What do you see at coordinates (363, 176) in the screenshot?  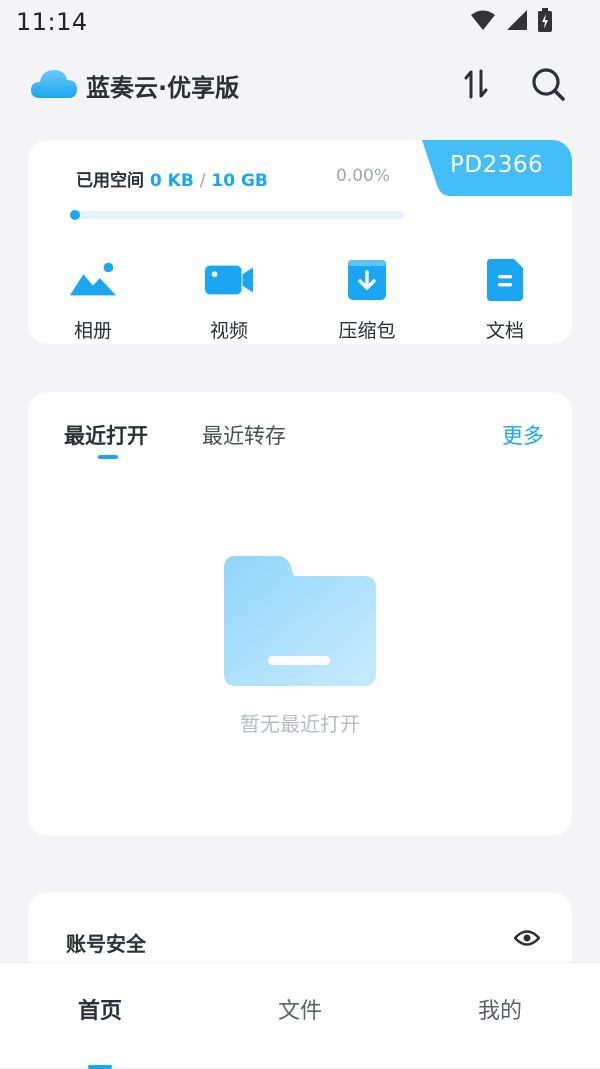 I see `storage-percent: 0.00%` at bounding box center [363, 176].